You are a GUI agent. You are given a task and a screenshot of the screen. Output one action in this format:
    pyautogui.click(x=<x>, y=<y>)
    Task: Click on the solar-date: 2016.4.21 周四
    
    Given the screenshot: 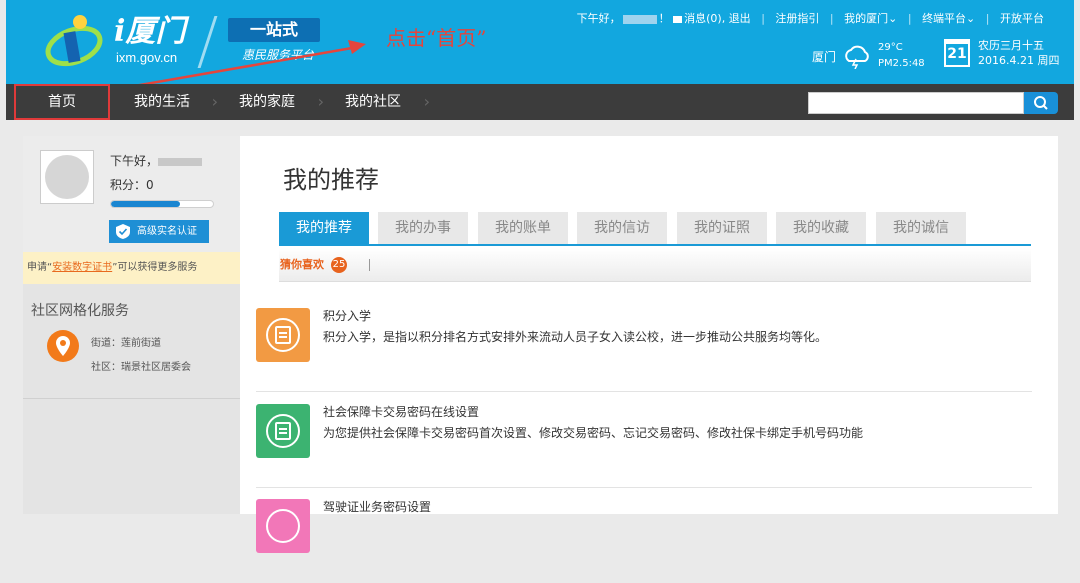 What is the action you would take?
    pyautogui.click(x=1019, y=60)
    